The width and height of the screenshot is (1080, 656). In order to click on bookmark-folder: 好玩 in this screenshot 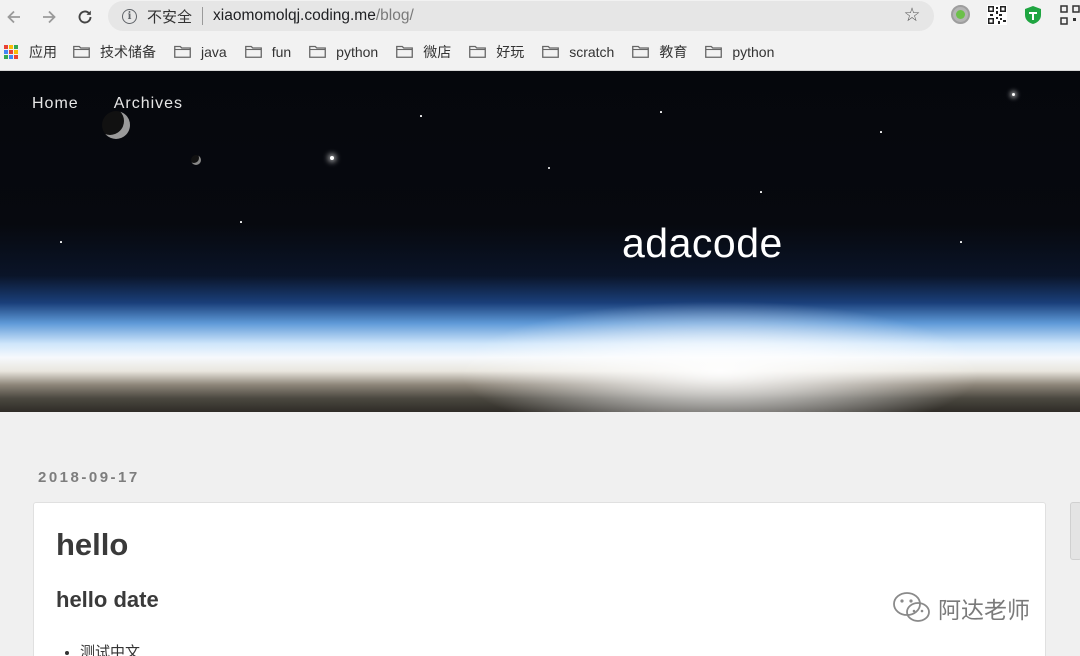, I will do `click(496, 52)`.